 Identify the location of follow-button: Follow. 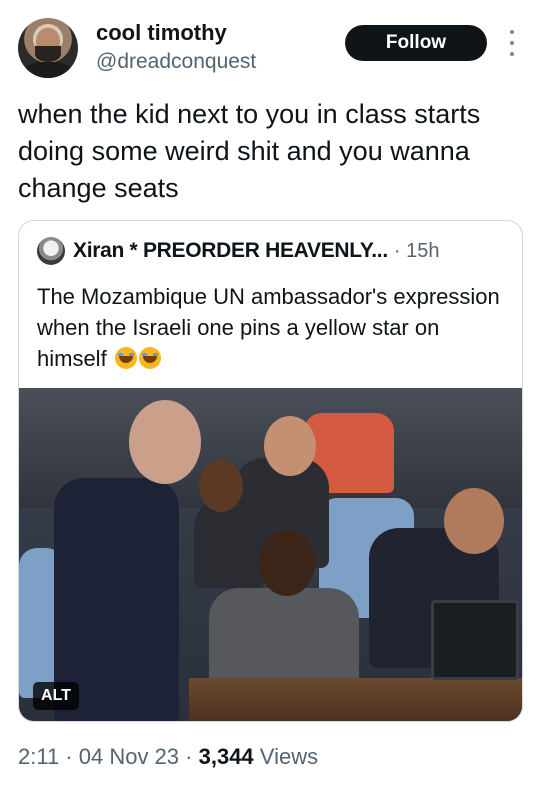
(416, 43).